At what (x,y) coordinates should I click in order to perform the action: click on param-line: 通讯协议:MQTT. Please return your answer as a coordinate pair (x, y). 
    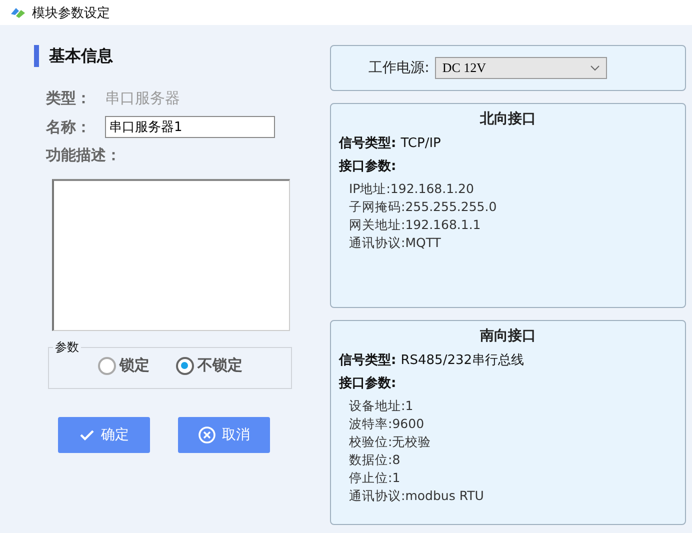
    Looking at the image, I should click on (395, 243).